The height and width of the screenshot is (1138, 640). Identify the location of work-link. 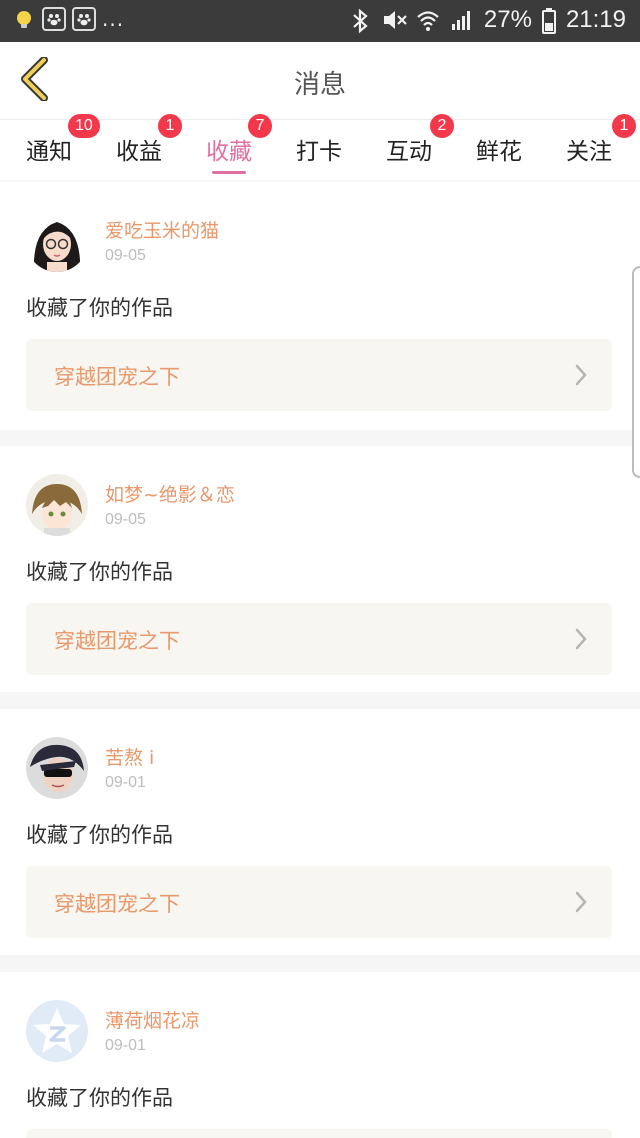
(319, 1133).